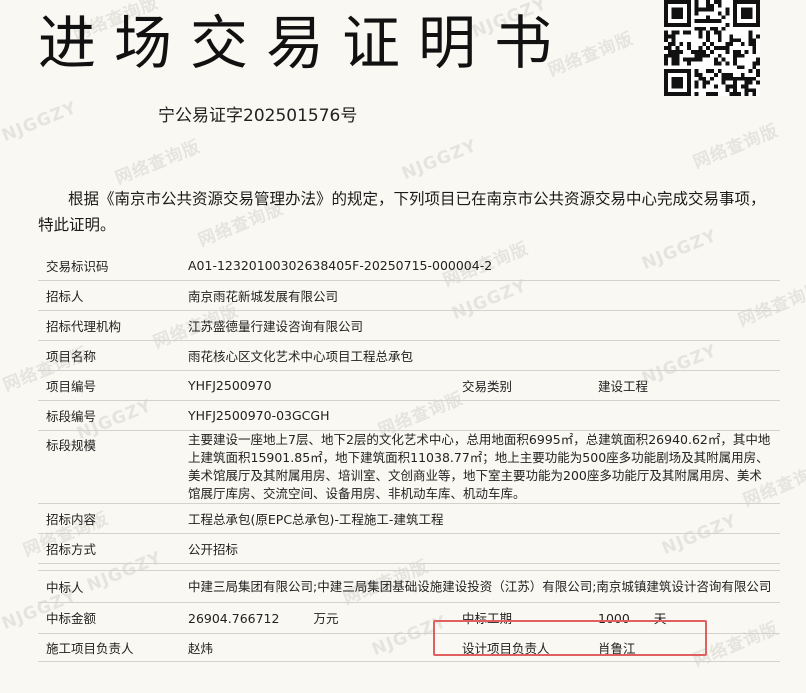 The image size is (806, 693). I want to click on project-no-value: YHFJ2500970, so click(319, 385).